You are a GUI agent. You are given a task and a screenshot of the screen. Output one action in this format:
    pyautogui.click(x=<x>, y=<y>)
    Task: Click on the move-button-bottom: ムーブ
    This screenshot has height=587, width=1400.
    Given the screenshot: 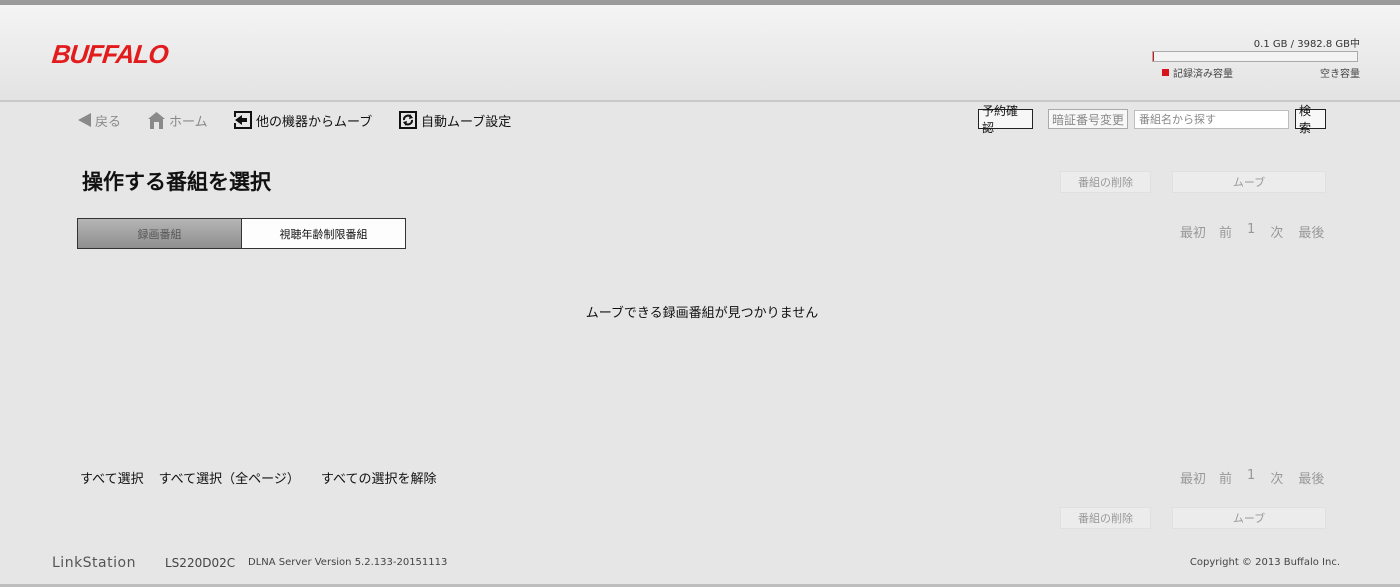 What is the action you would take?
    pyautogui.click(x=1249, y=518)
    